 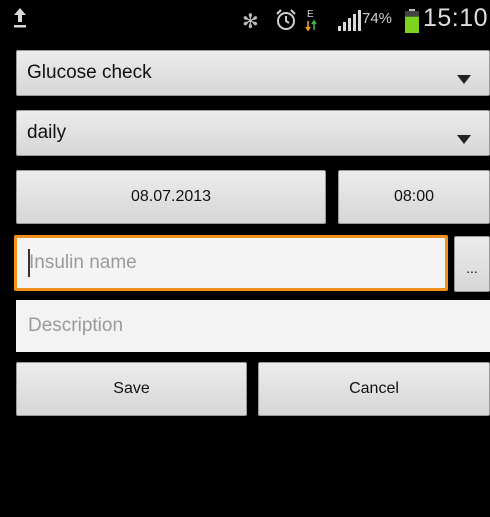 I want to click on bluetooth-icon: ✻, so click(x=250, y=22).